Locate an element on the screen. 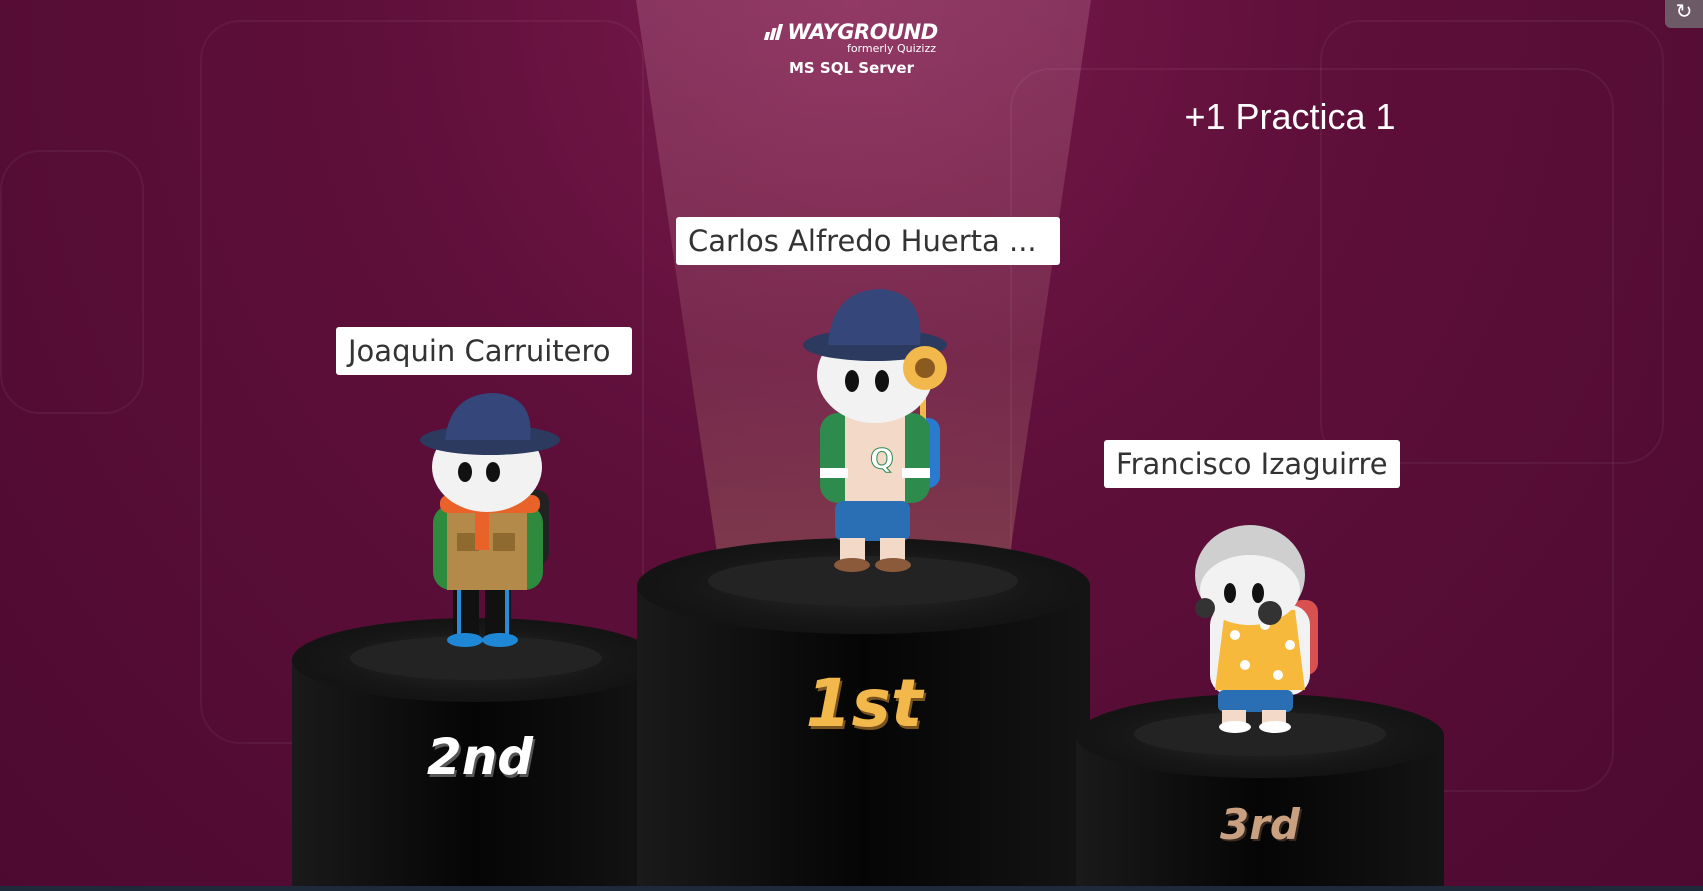 The height and width of the screenshot is (891, 1703). name-tag-third: Francisco Izaguirre is located at coordinates (1252, 464).